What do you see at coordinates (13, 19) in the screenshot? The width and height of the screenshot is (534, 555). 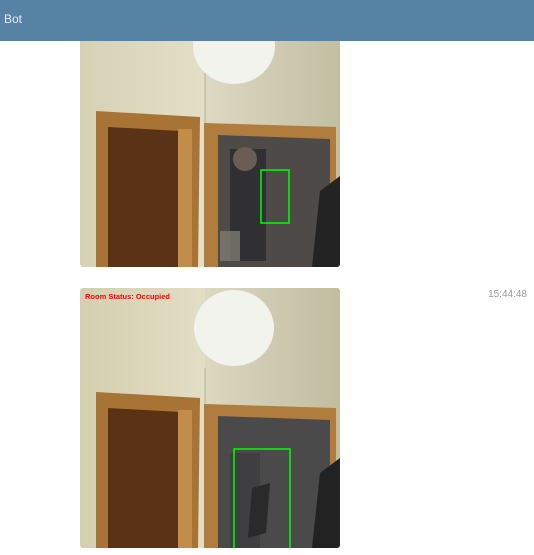 I see `chat-title: Bot` at bounding box center [13, 19].